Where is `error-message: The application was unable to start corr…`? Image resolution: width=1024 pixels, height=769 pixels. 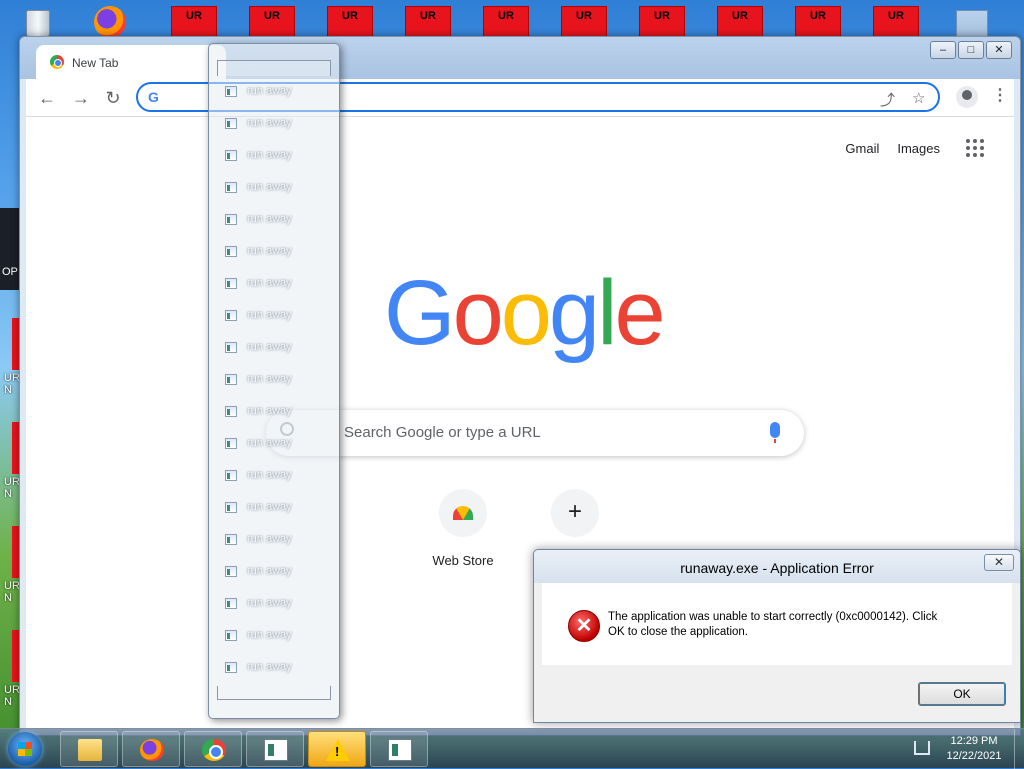
error-message: The application was unable to start corr… is located at coordinates (773, 624).